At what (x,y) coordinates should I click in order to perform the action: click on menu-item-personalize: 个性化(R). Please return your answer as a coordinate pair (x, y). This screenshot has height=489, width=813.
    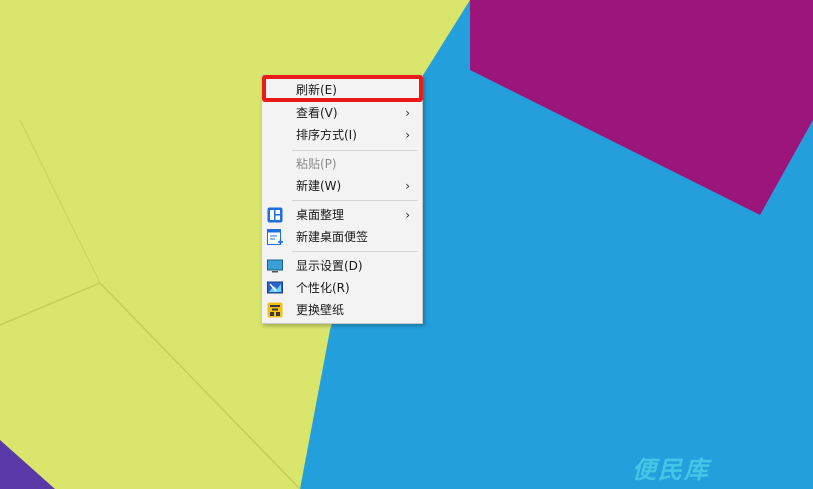
    Looking at the image, I should click on (342, 288).